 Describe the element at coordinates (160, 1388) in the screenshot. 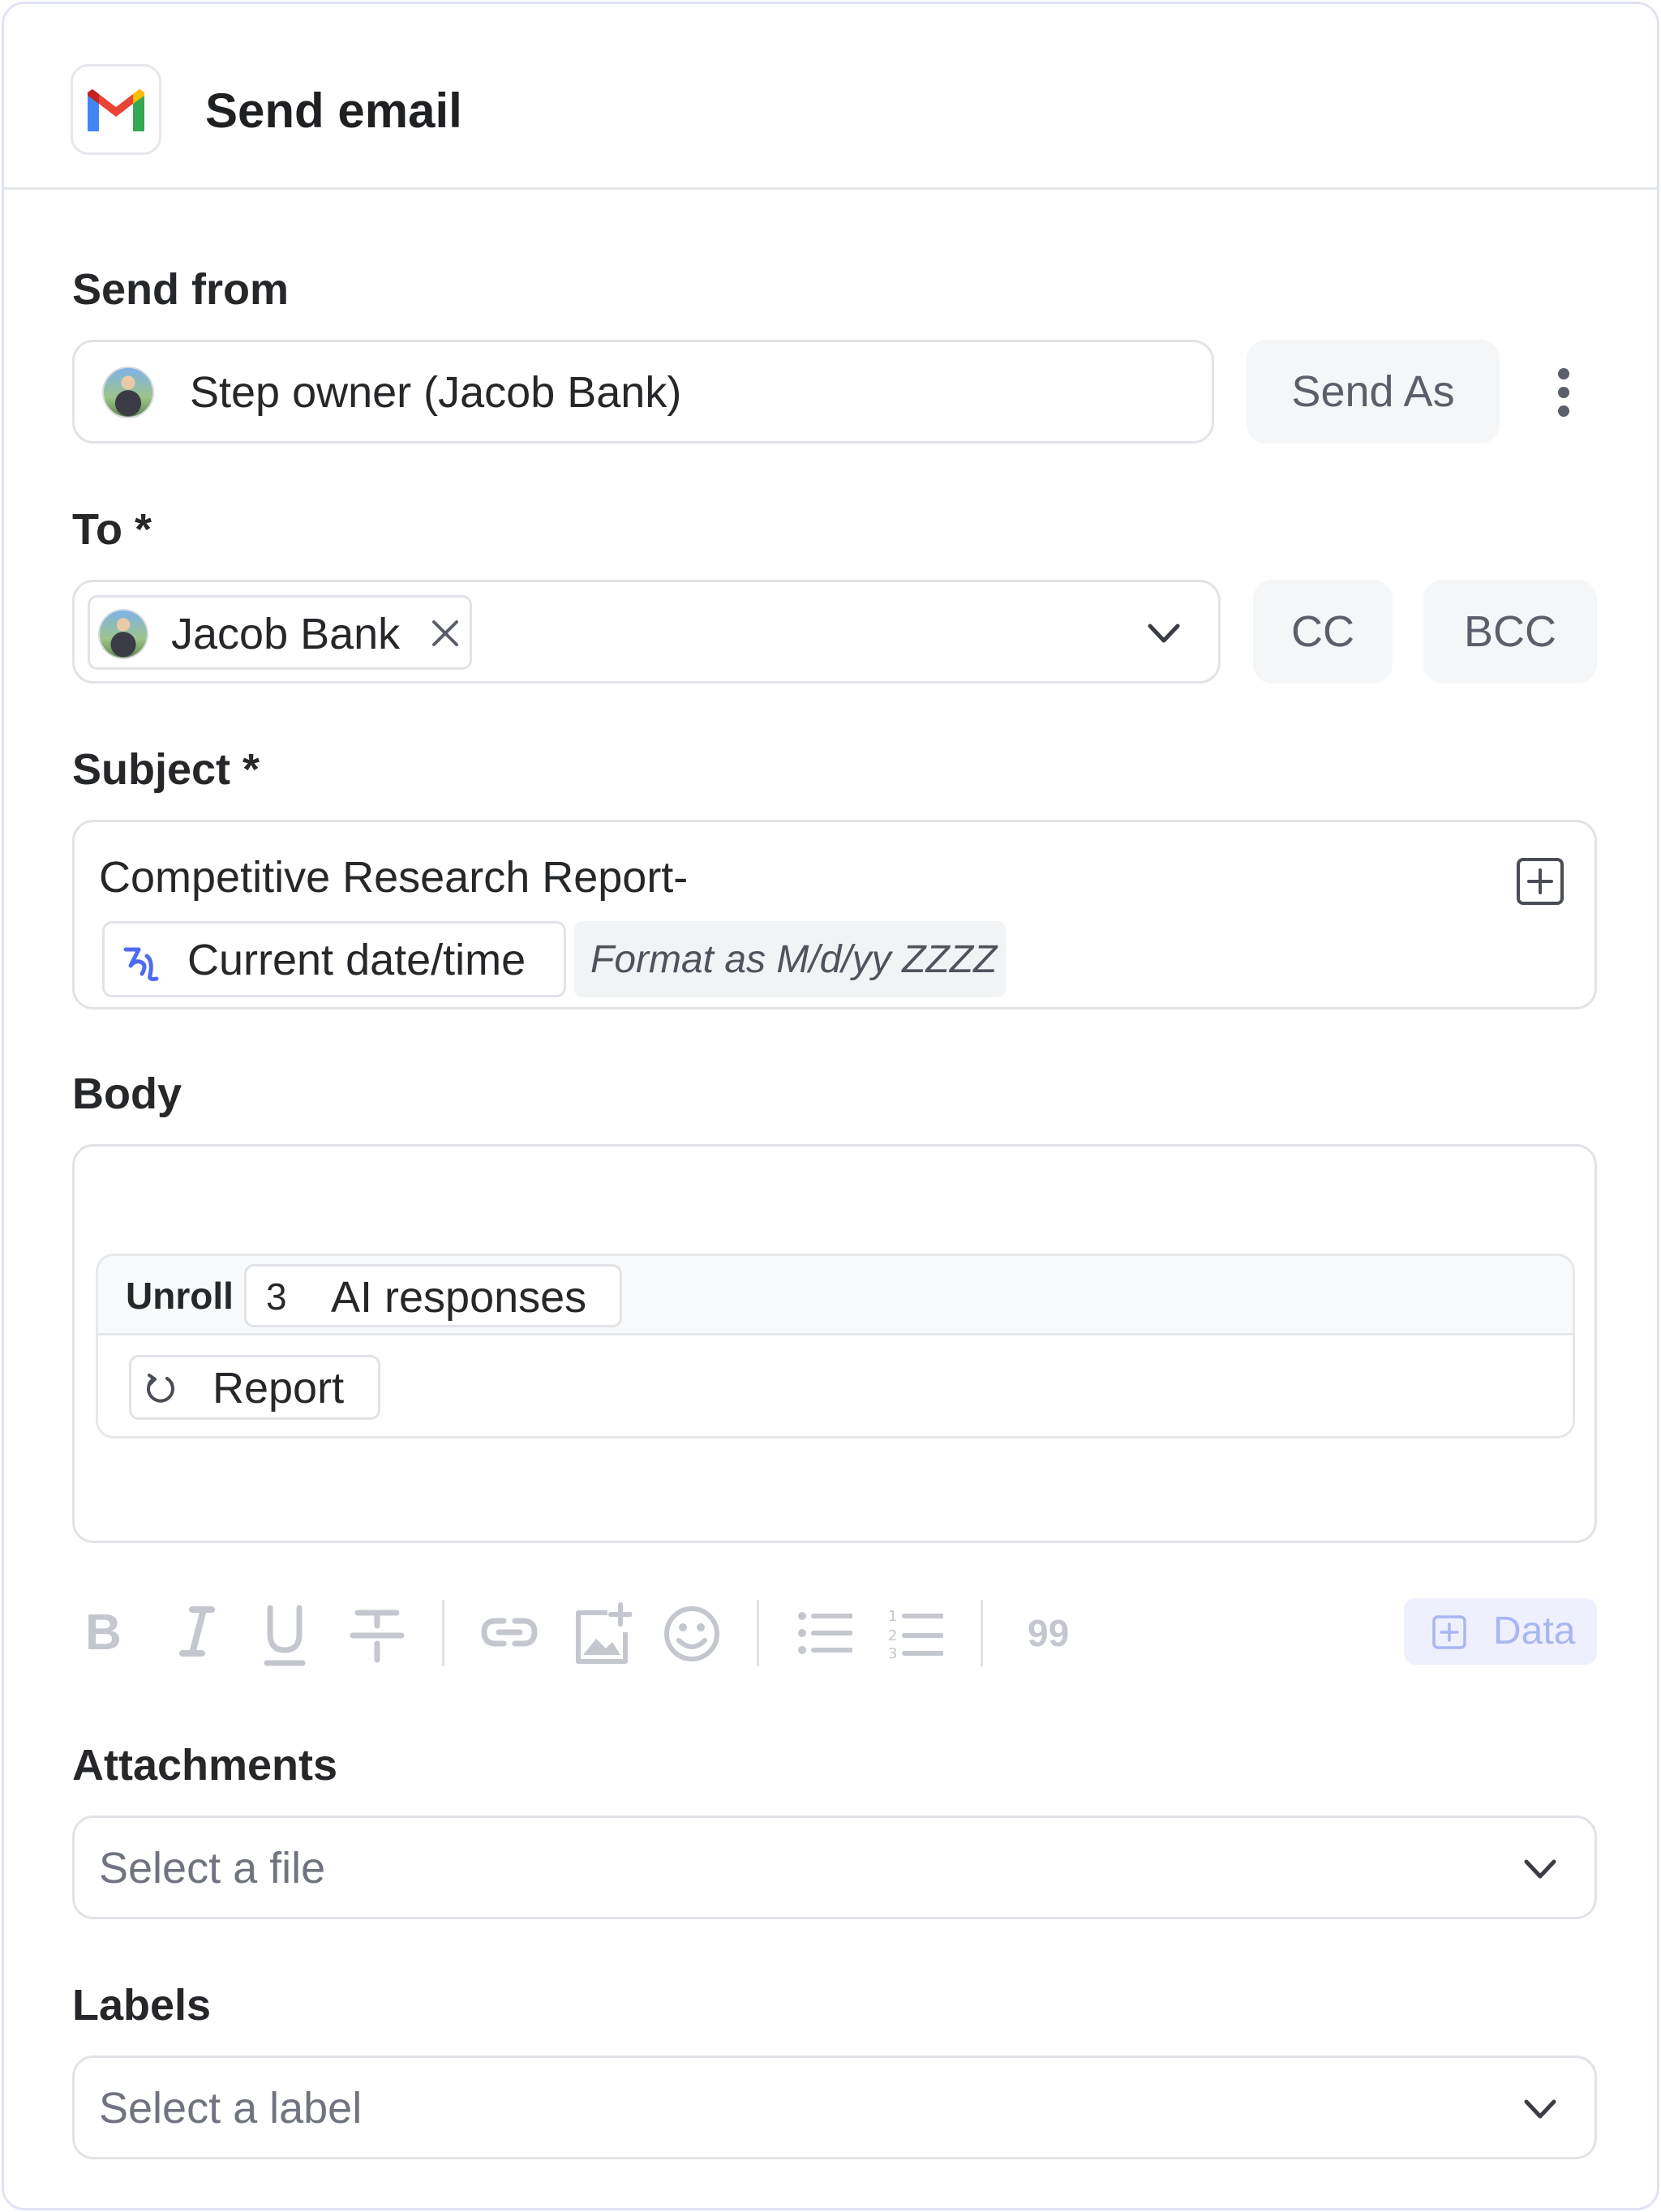

I see `loop-icon` at that location.